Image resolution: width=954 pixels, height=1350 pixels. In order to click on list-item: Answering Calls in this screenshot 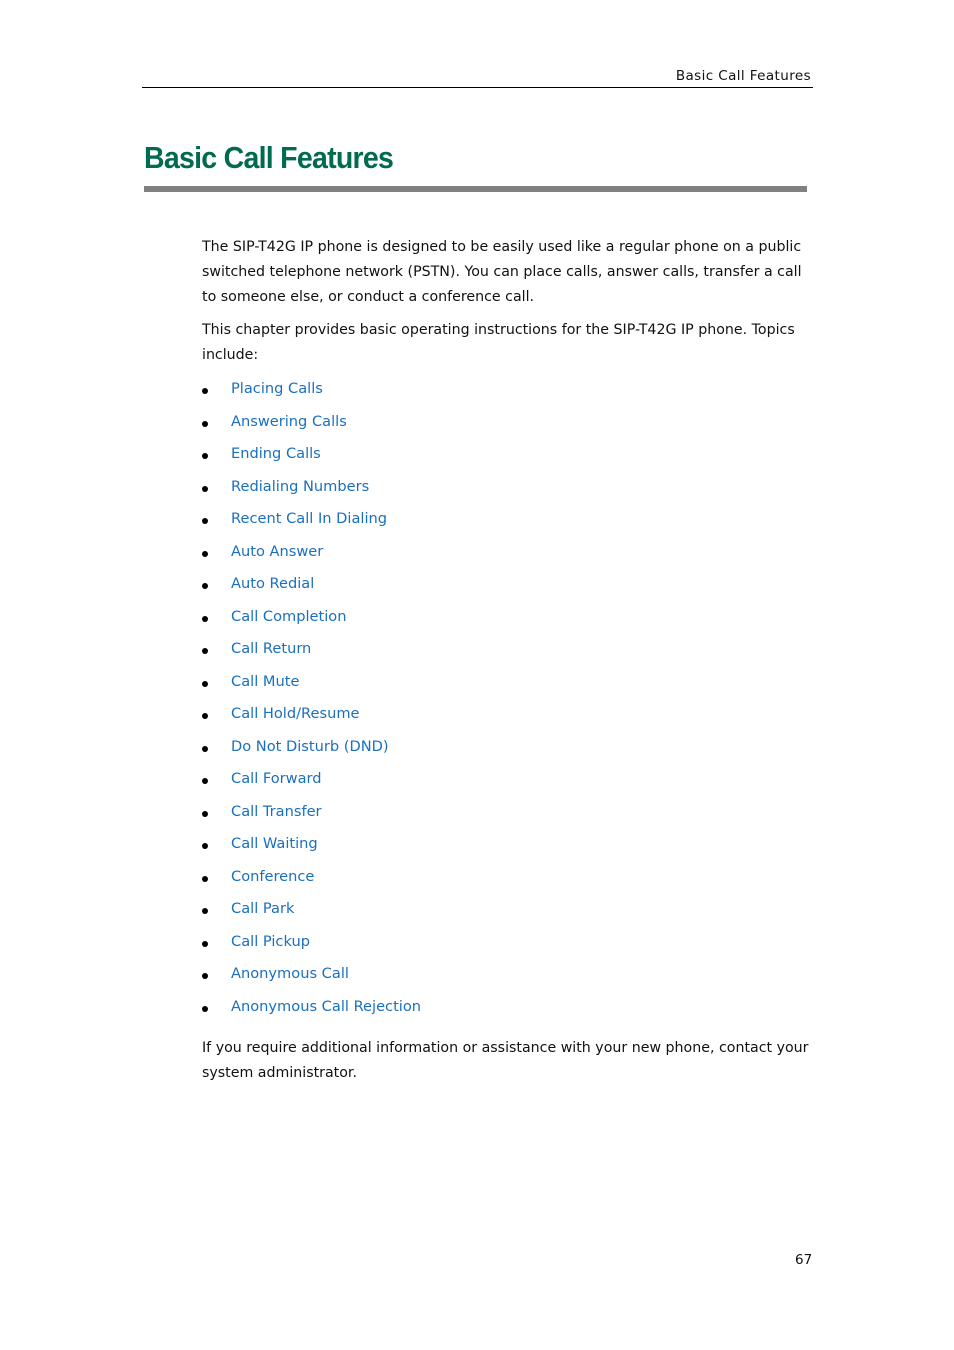, I will do `click(508, 430)`.